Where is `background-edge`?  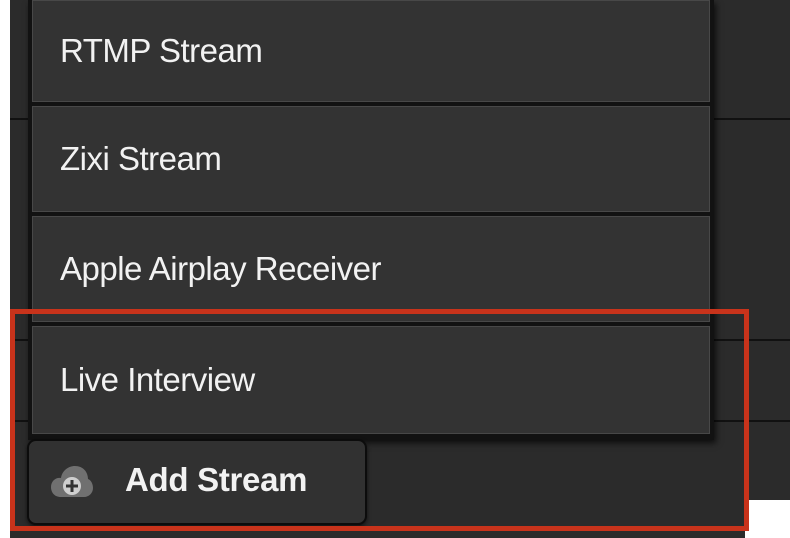
background-edge is located at coordinates (767, 519).